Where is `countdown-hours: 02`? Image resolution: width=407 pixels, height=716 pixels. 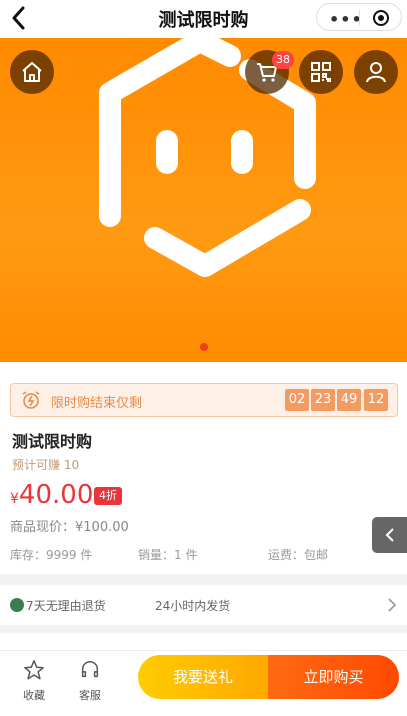
countdown-hours: 02 is located at coordinates (297, 400).